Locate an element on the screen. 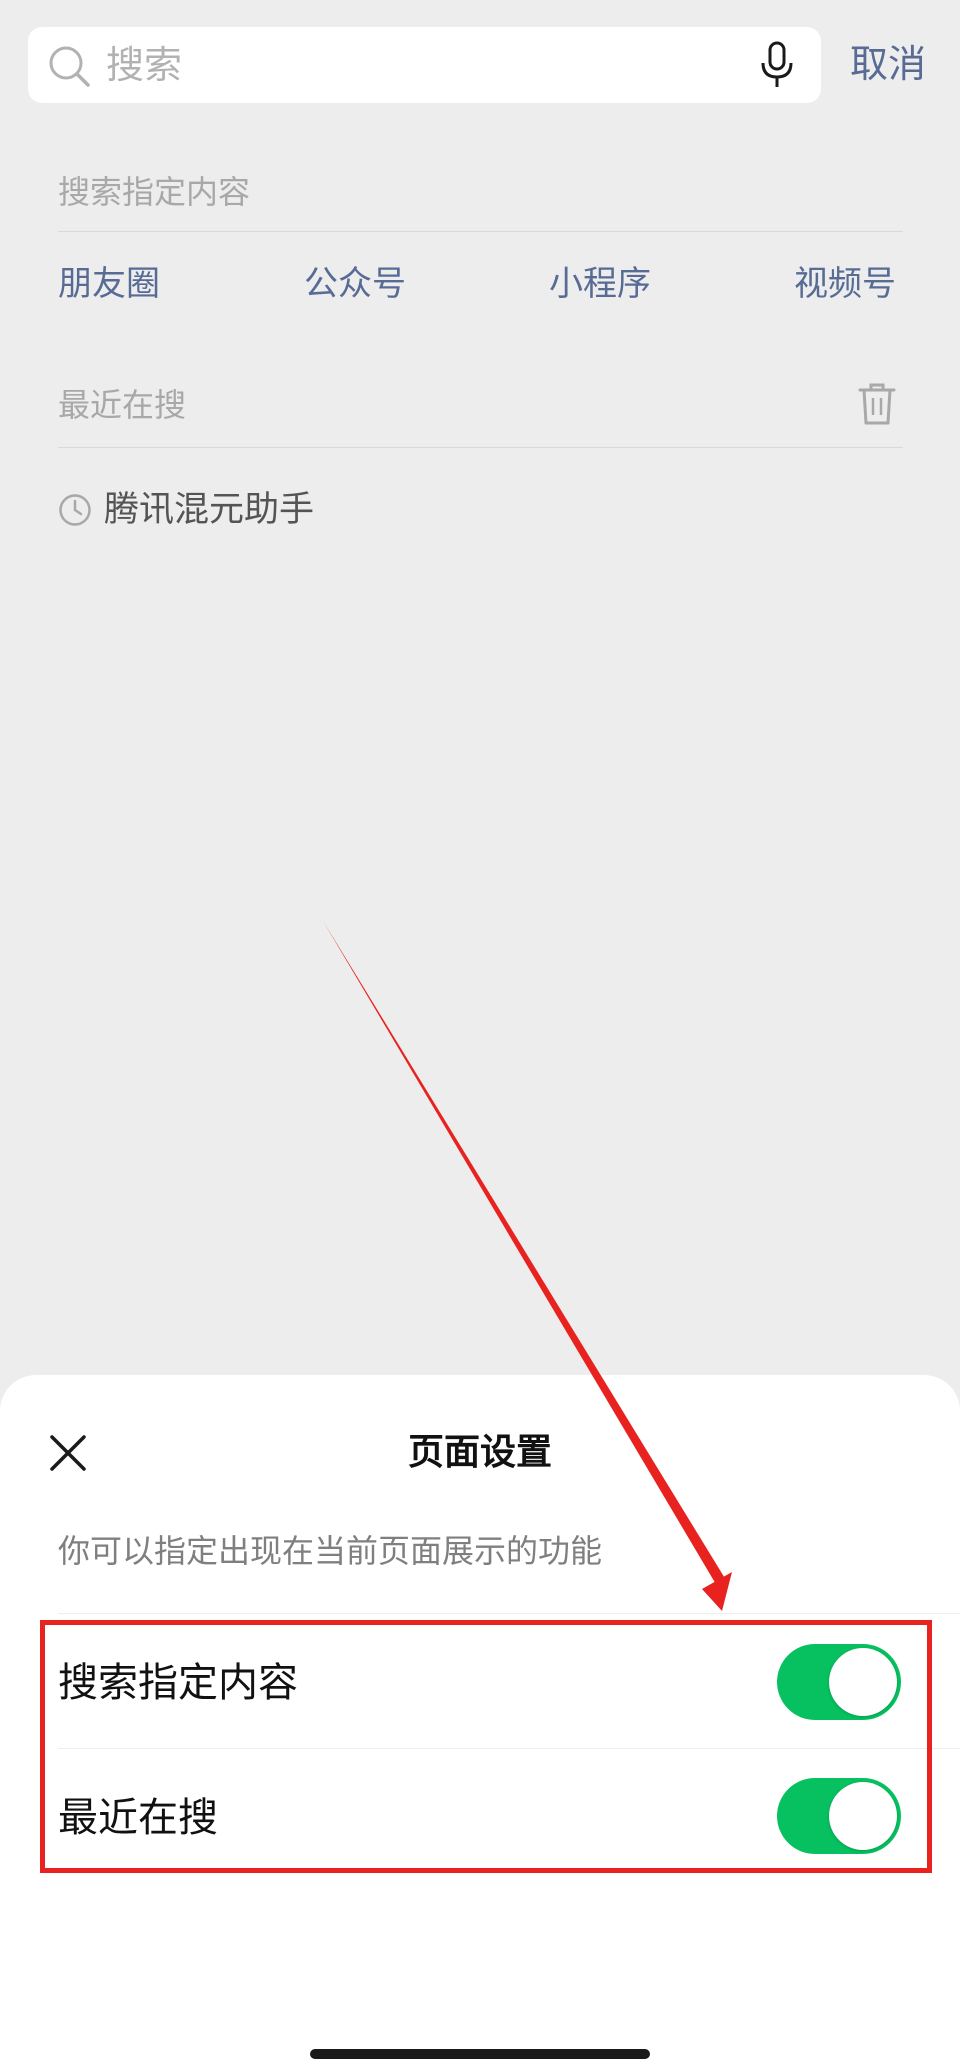 Image resolution: width=960 pixels, height=2072 pixels. sheet-title: 页面设置 is located at coordinates (479, 1452).